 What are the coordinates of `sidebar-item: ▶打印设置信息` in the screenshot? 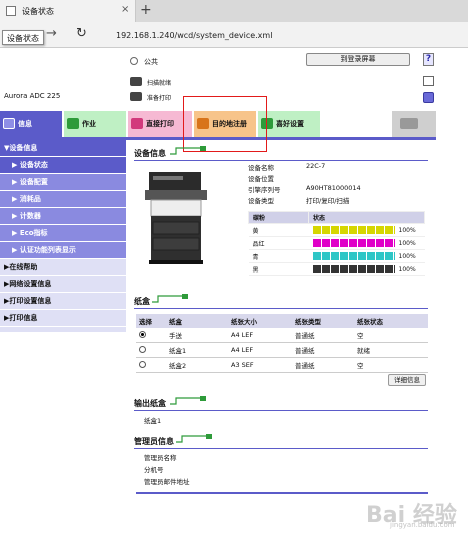 It's located at (63, 301).